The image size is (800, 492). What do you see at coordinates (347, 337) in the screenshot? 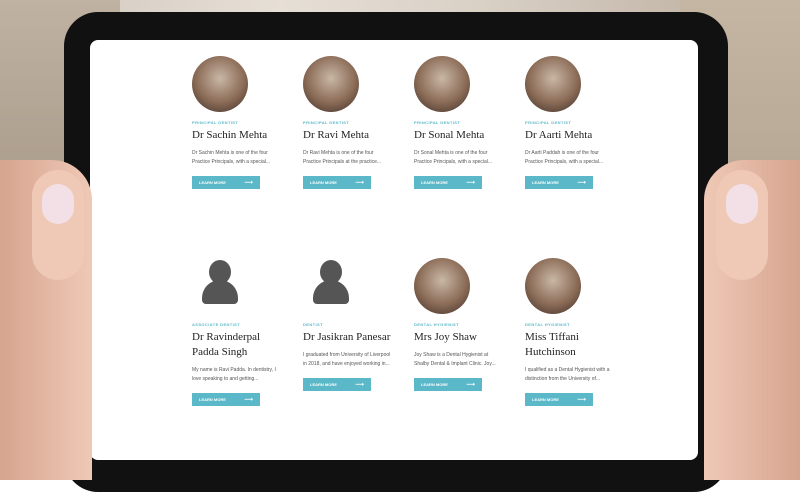
I see `dentist-name: Dr Jasikran Panesar` at bounding box center [347, 337].